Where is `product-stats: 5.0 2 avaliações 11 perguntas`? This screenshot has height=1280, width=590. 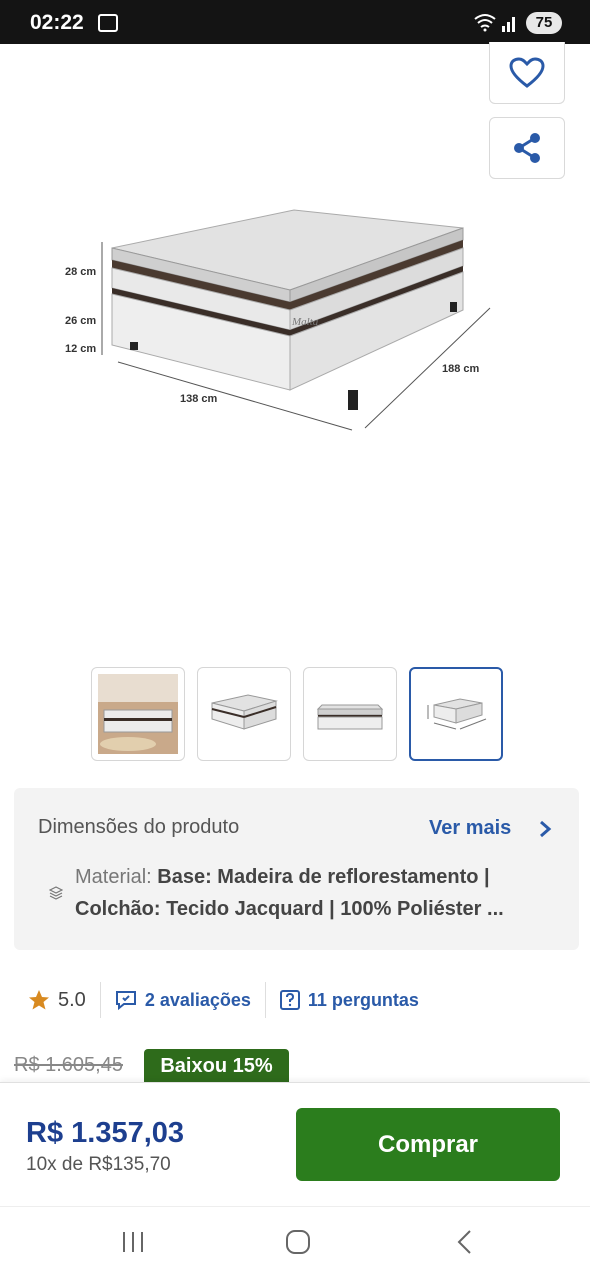 product-stats: 5.0 2 avaliações 11 perguntas is located at coordinates (223, 1000).